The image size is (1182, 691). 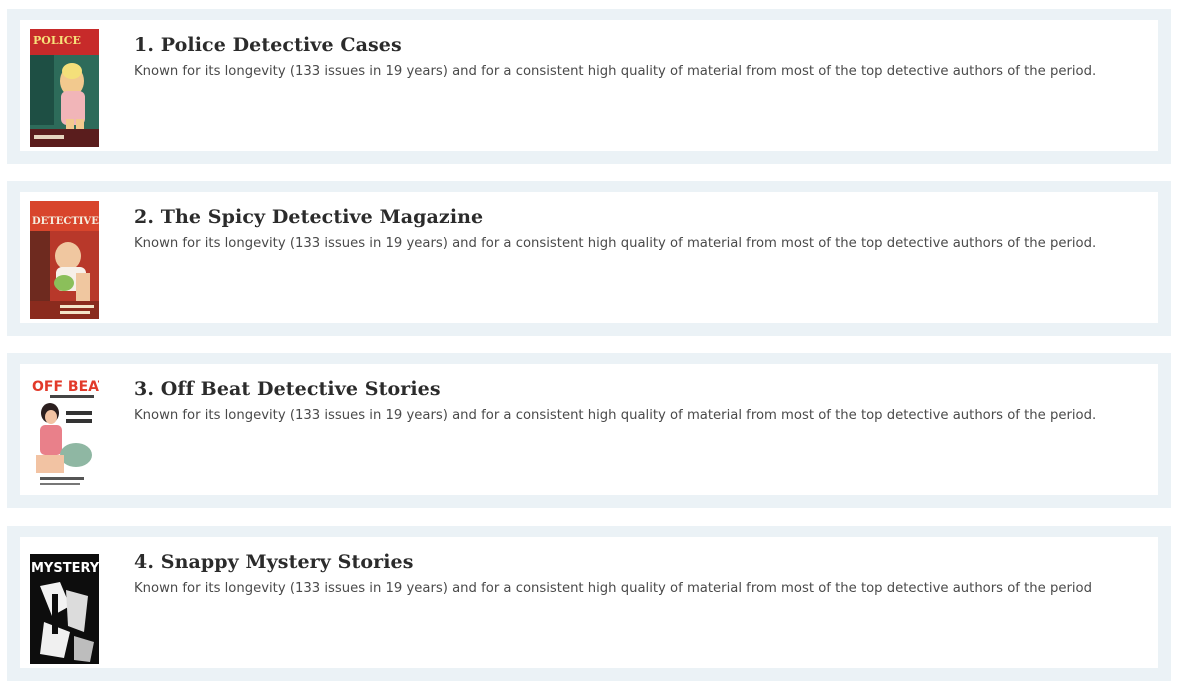 I want to click on pulp-cover-snappy-mystery-image: MYSTERY, so click(x=64, y=605).